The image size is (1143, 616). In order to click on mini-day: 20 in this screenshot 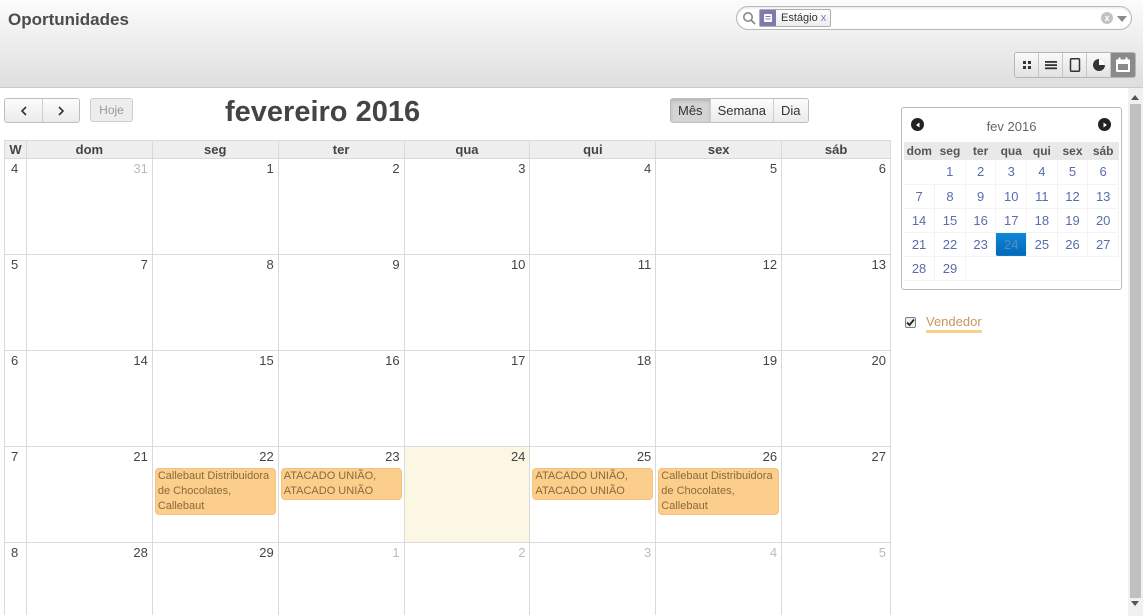, I will do `click(1103, 220)`.